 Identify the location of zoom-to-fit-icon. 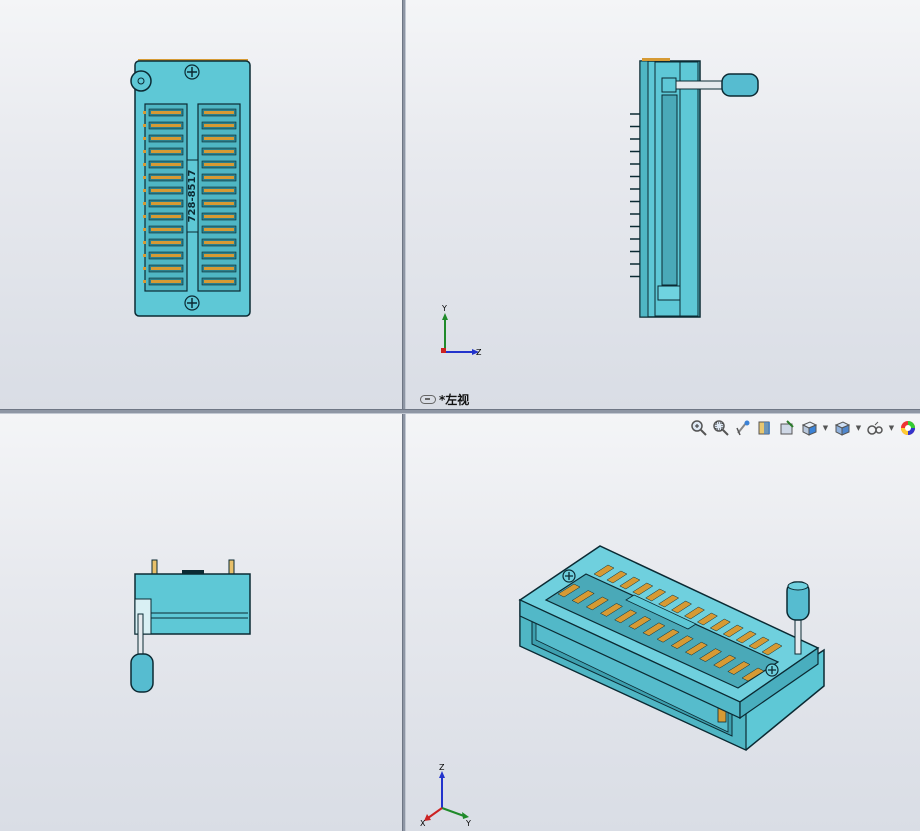
(699, 428).